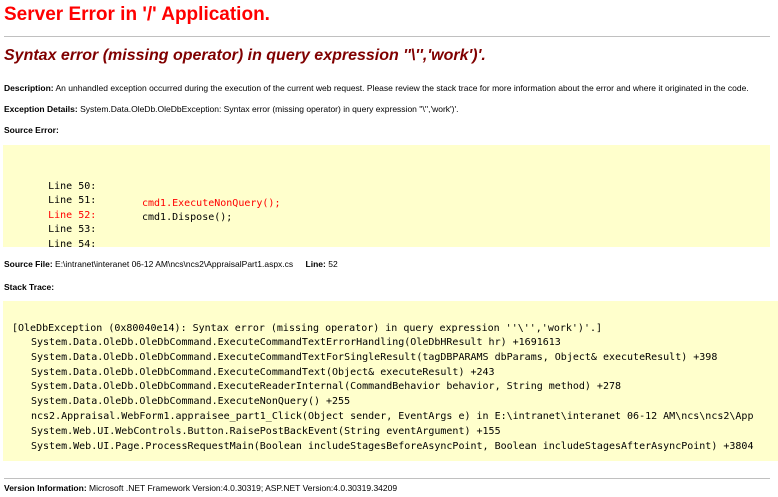  Describe the element at coordinates (28, 264) in the screenshot. I see `source-file-label: Source File:` at that location.